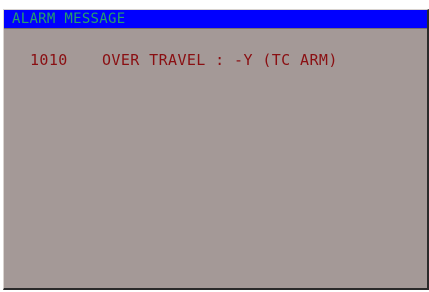  I want to click on title-bar: ALARM MESSAGE, so click(215, 19).